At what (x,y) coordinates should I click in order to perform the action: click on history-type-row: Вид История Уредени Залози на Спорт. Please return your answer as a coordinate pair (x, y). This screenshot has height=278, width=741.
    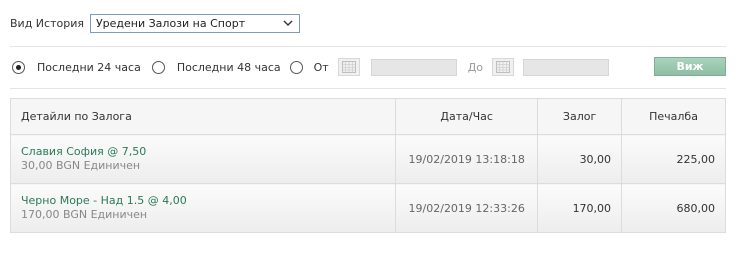
    Looking at the image, I should click on (155, 23).